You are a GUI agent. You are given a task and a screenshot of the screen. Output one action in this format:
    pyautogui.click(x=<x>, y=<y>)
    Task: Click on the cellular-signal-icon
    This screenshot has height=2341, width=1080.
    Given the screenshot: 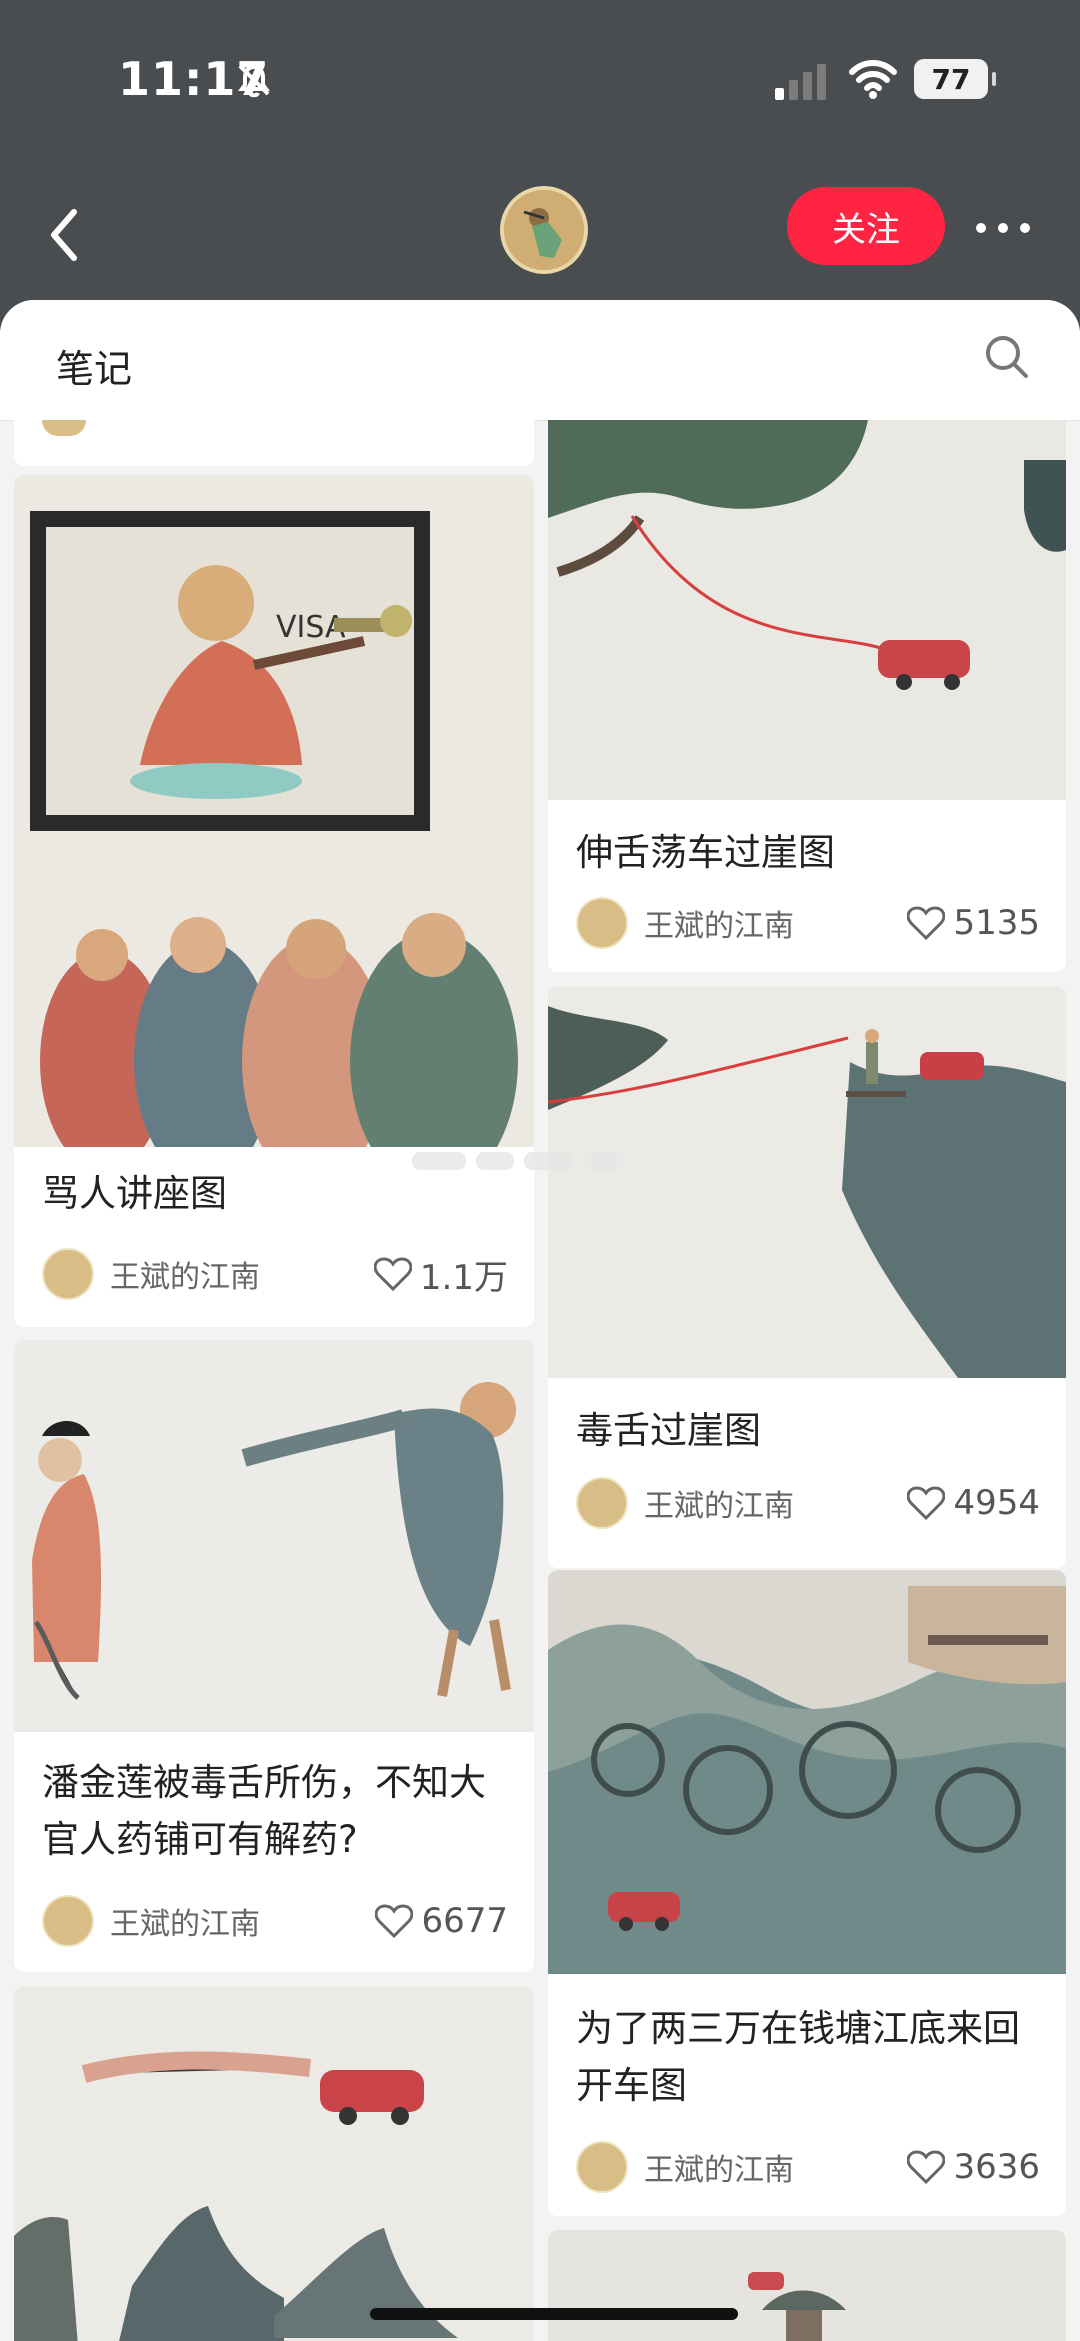 What is the action you would take?
    pyautogui.click(x=800, y=82)
    